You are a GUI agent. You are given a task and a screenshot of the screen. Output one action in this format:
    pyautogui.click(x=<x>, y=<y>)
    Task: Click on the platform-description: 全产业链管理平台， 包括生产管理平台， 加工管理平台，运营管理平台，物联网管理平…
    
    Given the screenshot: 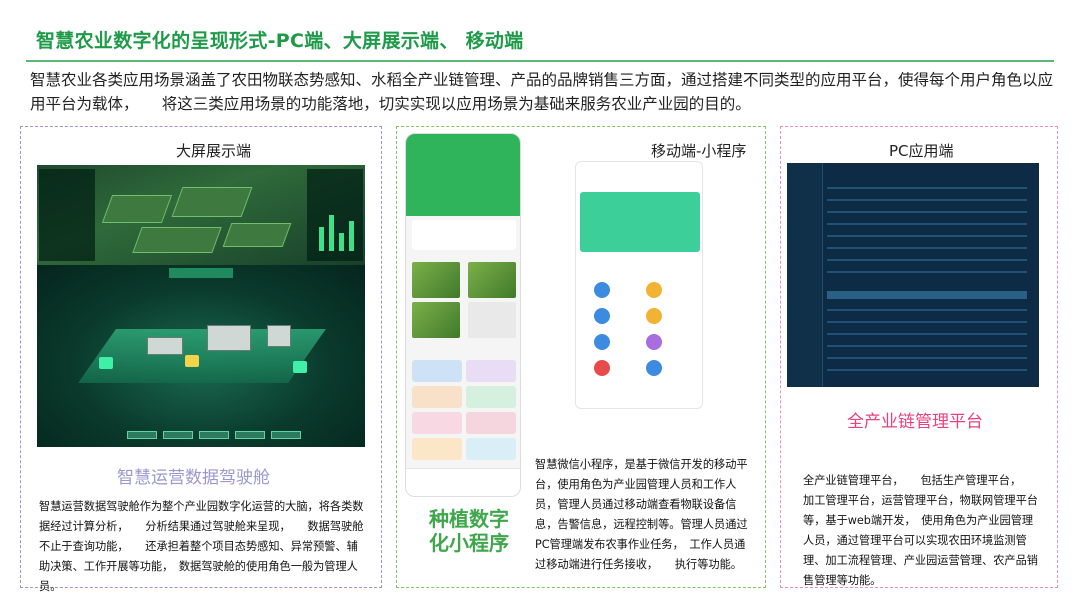 What is the action you would take?
    pyautogui.click(x=920, y=530)
    